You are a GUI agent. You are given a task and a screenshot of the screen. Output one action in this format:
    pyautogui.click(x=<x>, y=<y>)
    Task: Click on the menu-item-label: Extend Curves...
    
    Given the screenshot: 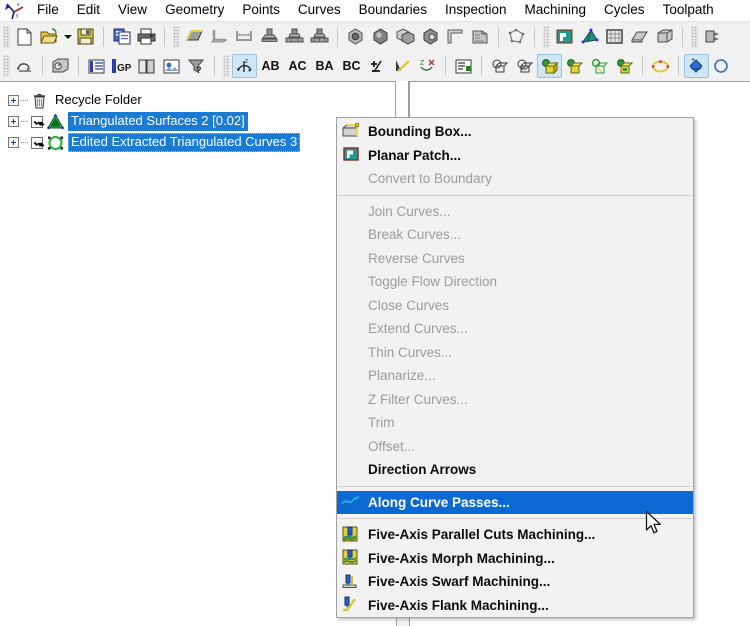 What is the action you would take?
    pyautogui.click(x=418, y=329)
    